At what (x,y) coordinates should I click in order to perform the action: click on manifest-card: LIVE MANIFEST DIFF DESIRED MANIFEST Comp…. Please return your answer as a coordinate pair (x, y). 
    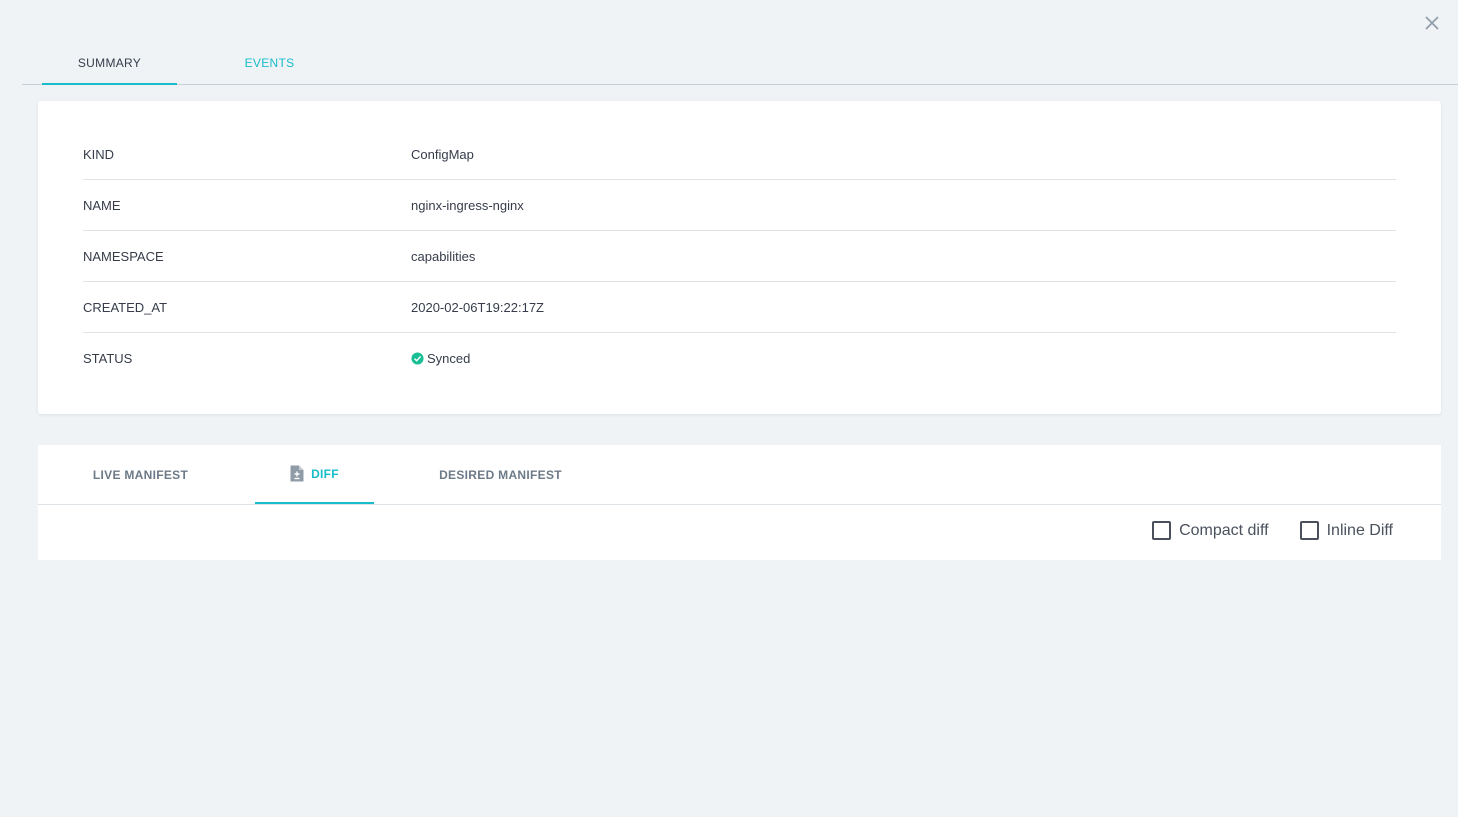
    Looking at the image, I should click on (739, 502).